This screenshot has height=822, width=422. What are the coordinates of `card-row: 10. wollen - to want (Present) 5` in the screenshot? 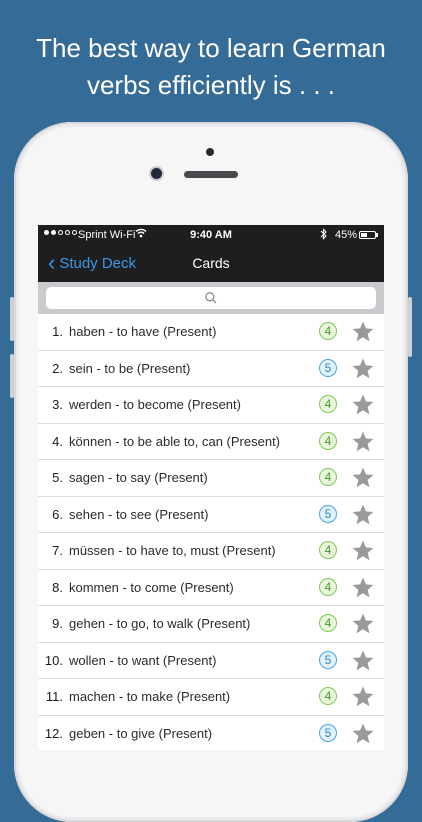 It's located at (211, 661).